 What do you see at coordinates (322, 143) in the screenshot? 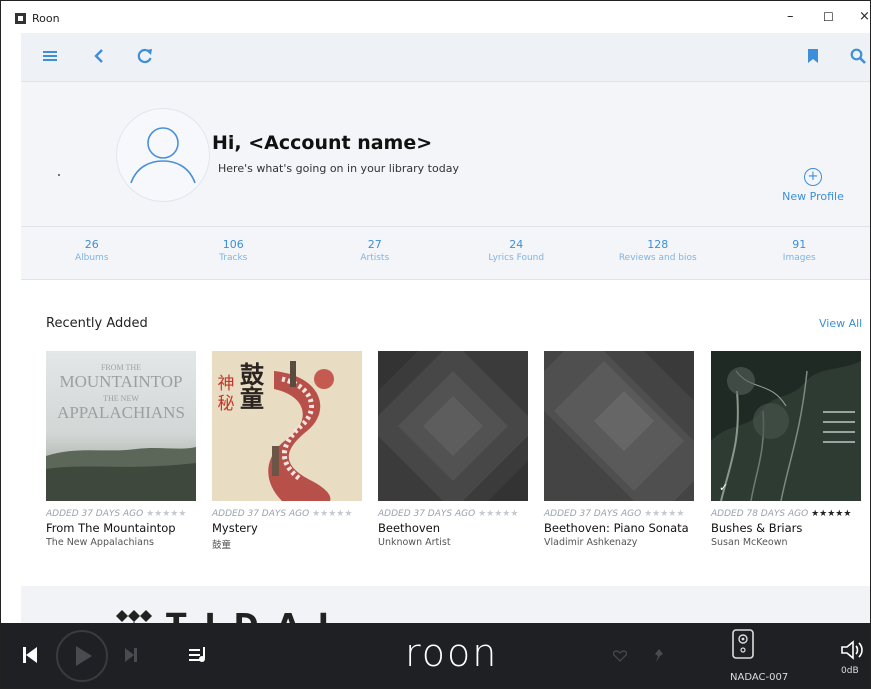
I see `greeting-title: Hi, <Account name>` at bounding box center [322, 143].